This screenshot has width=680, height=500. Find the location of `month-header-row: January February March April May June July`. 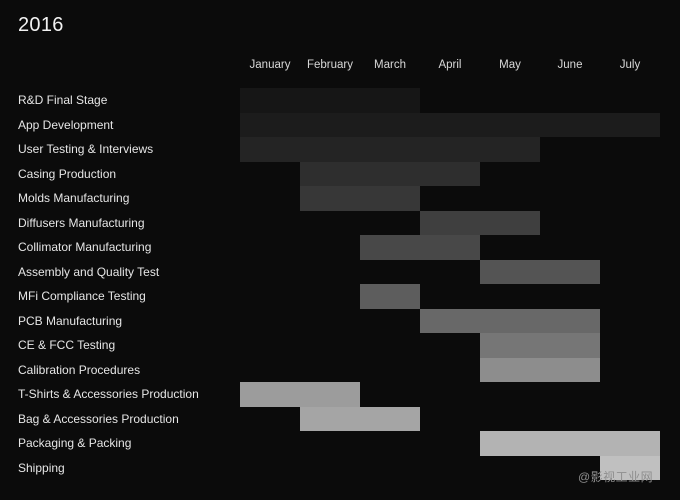

month-header-row: January February March April May June July is located at coordinates (450, 68).